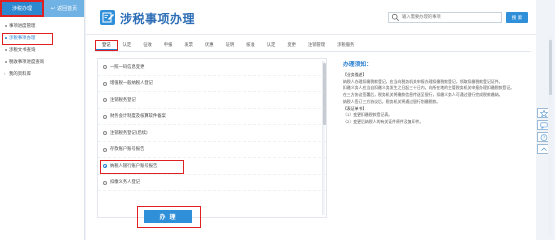 Image resolution: width=555 pixels, height=240 pixels. Describe the element at coordinates (383, 121) in the screenshot. I see `instructions-line: （2）变更后纳税人的有关证件原件及复印件。` at that location.